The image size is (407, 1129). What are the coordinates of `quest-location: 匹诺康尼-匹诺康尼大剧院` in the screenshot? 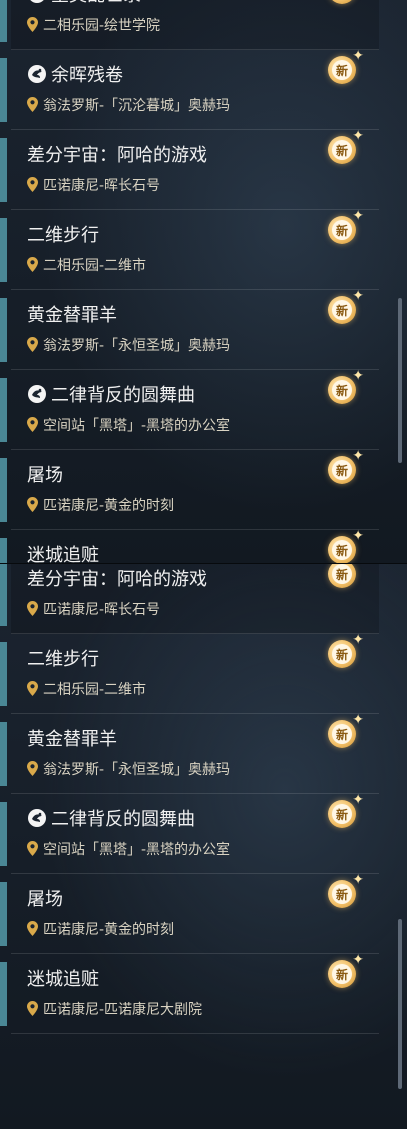 It's located at (114, 1010).